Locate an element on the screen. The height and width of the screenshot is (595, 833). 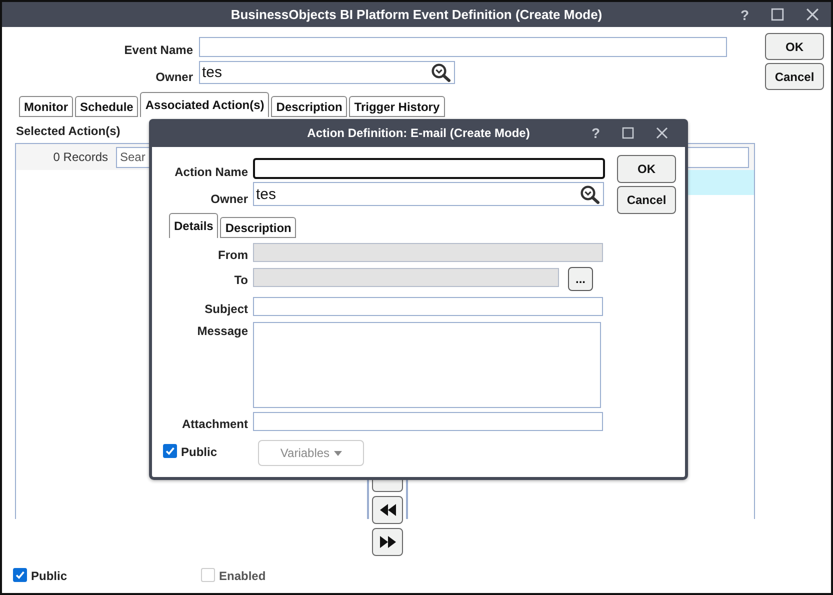
dialog-title: Action Definition: E-mail (Create Mode) is located at coordinates (418, 133).